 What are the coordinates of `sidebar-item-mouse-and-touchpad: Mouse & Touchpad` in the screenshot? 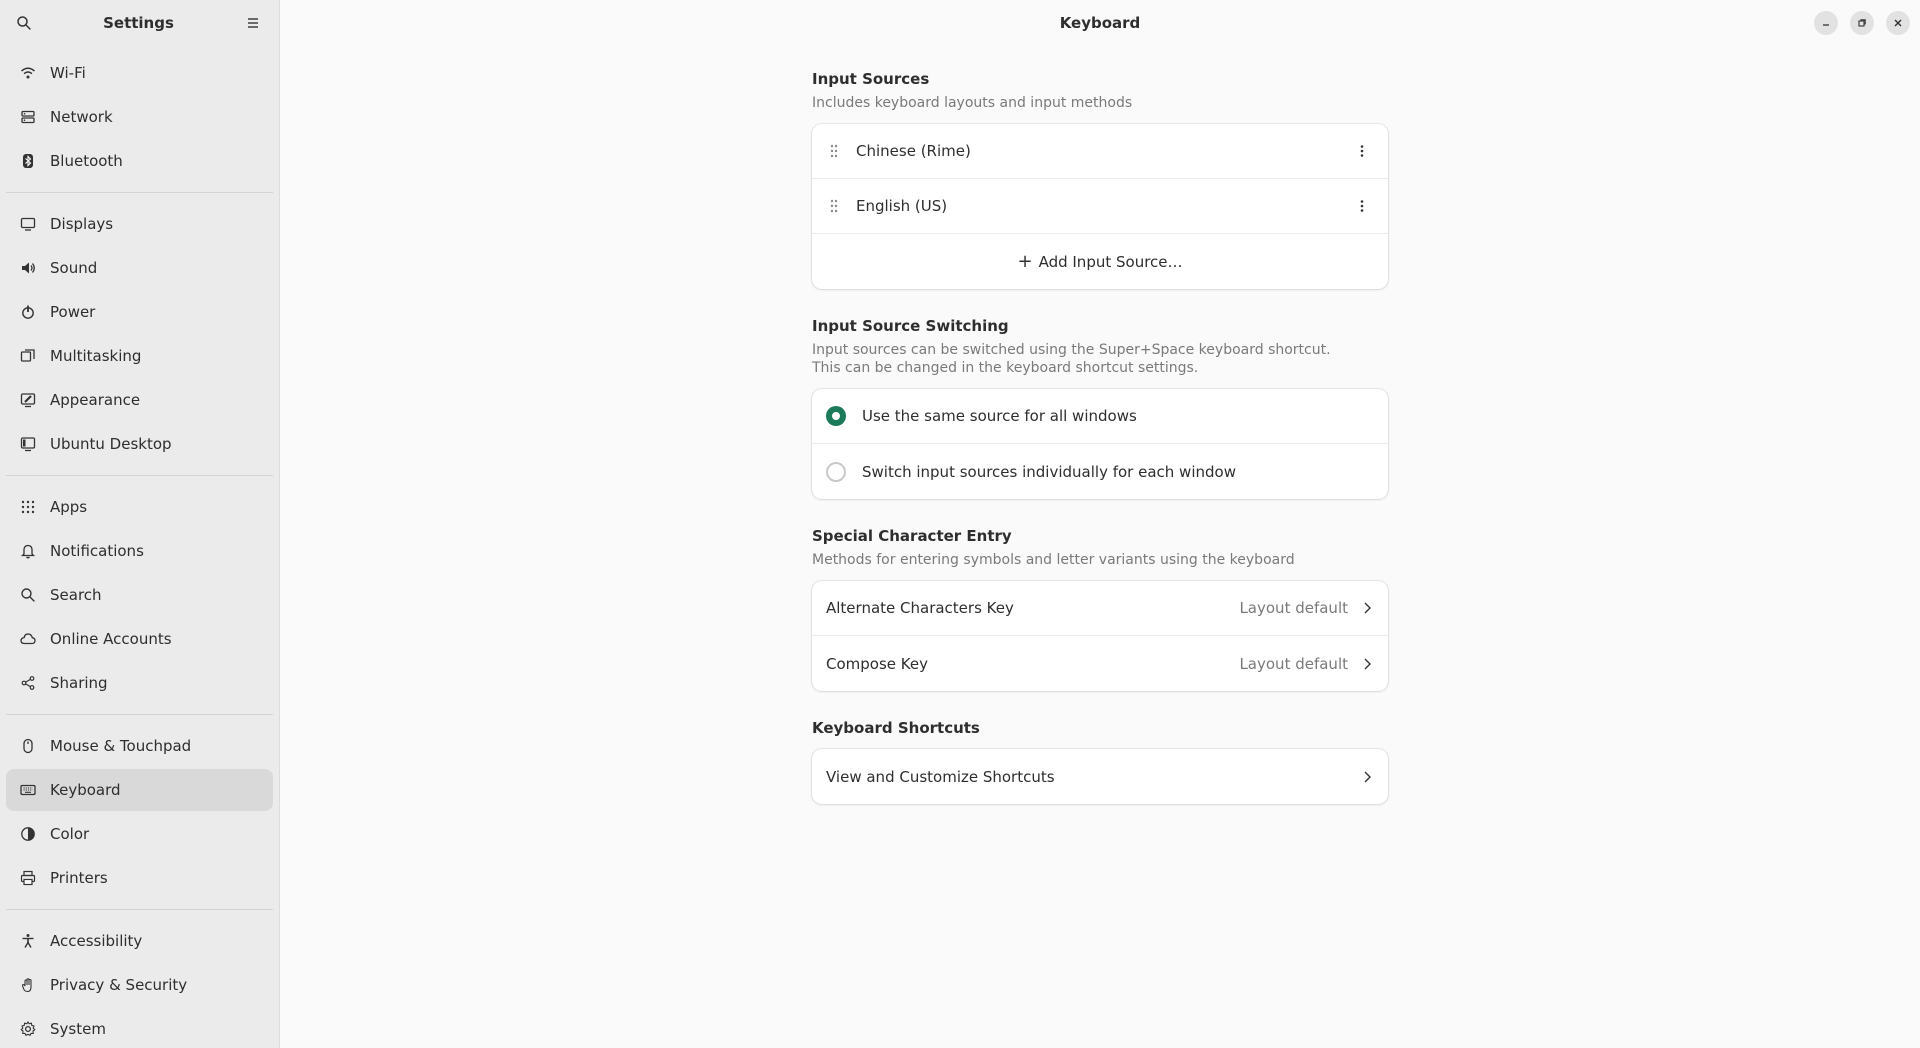 It's located at (139, 746).